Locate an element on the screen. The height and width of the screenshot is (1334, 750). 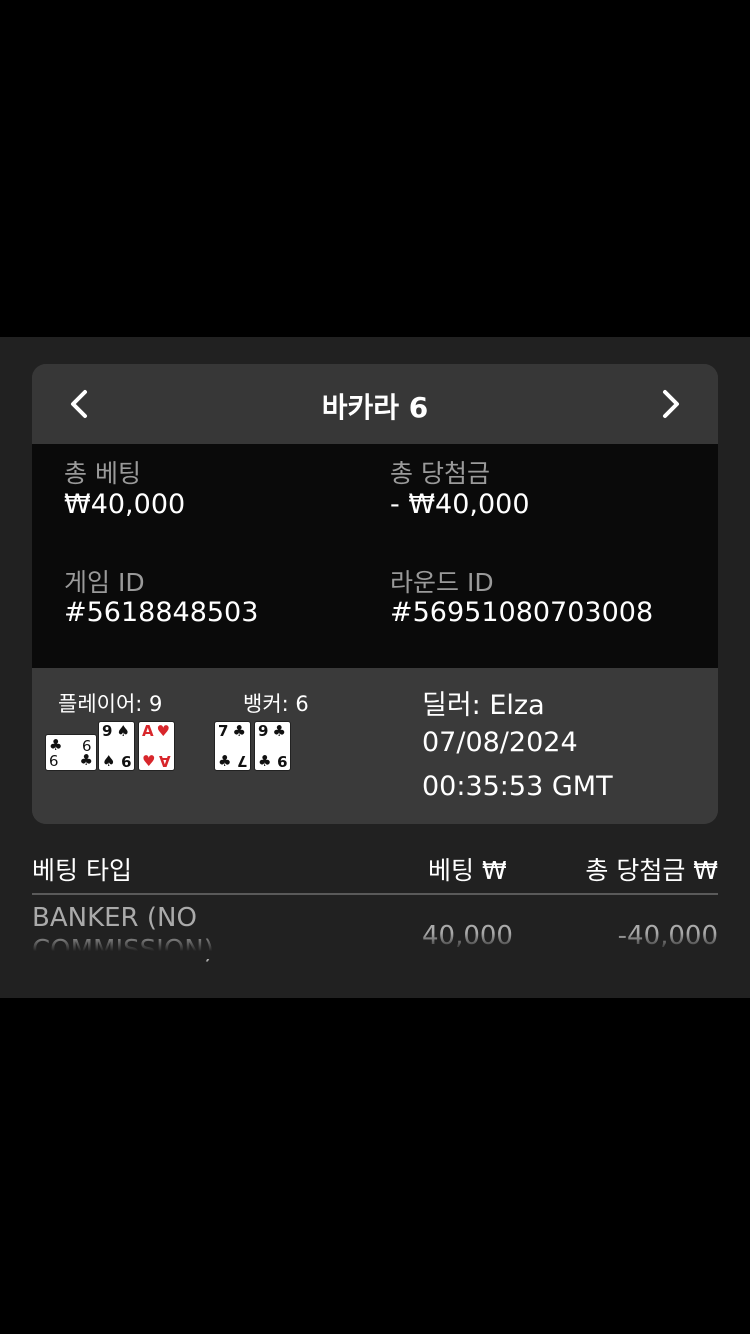
playing-card: 7 ♣ ♣ 7 is located at coordinates (232, 746).